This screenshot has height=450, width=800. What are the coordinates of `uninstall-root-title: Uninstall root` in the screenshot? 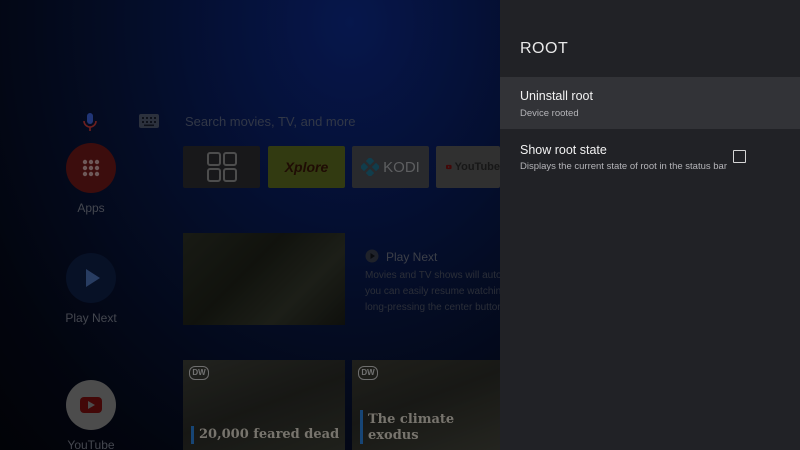 It's located at (556, 96).